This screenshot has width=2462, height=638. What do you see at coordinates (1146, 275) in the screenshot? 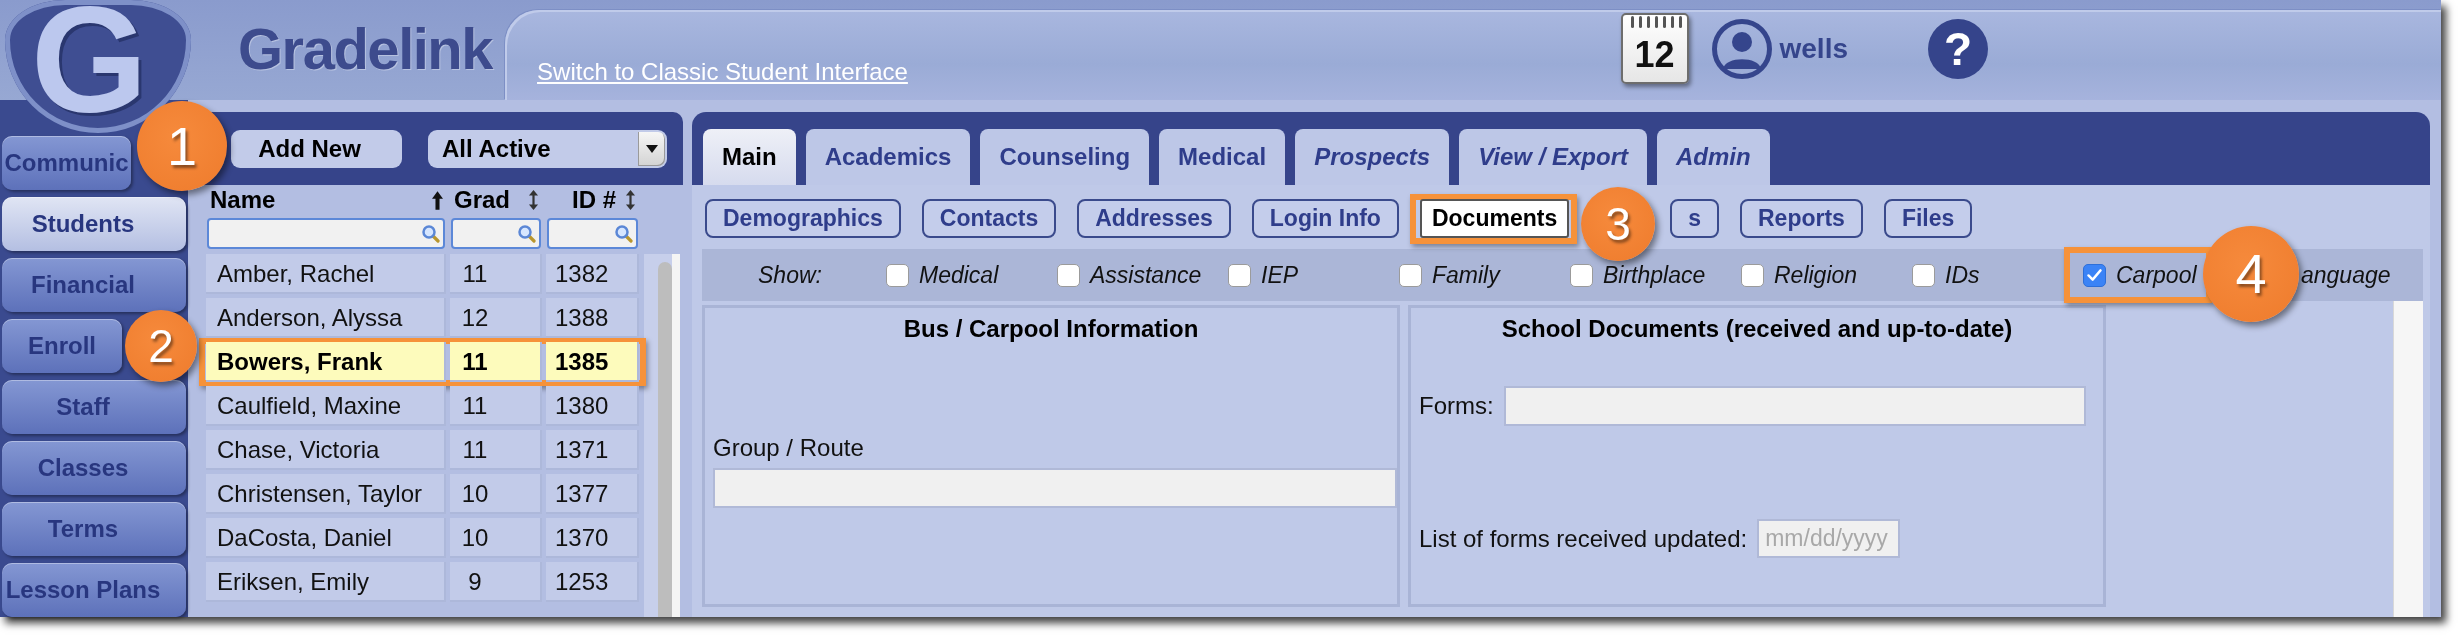
I see `checkbox-label: Assistance` at bounding box center [1146, 275].